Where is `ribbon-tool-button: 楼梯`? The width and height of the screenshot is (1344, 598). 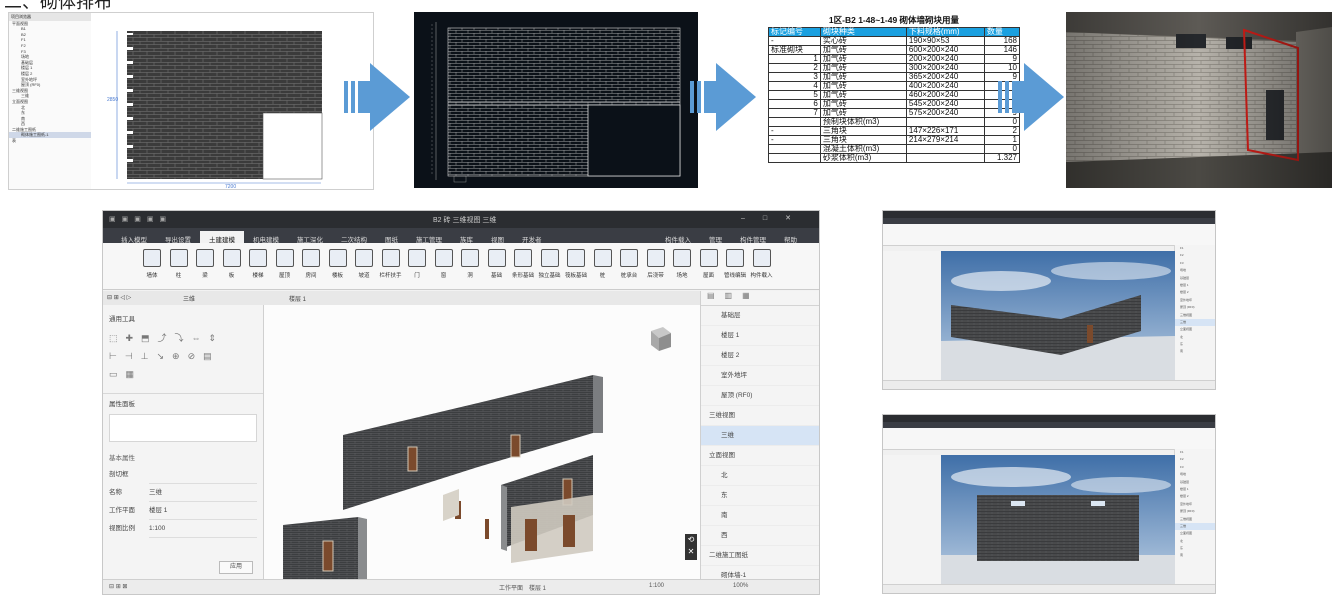
ribbon-tool-button: 楼梯 is located at coordinates (258, 267).